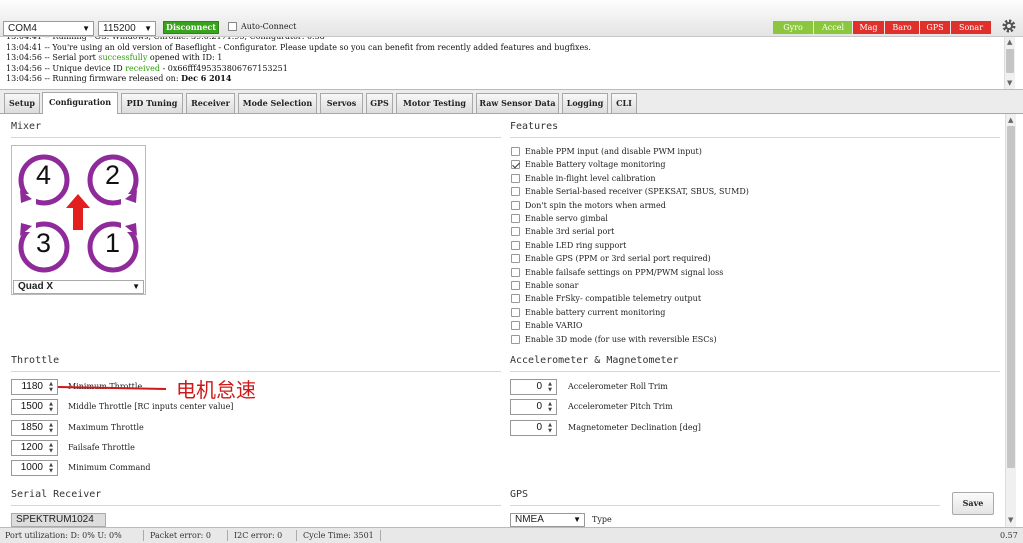 The image size is (1023, 543). I want to click on accel-mag-label: Accelerometer Roll Trim, so click(618, 386).